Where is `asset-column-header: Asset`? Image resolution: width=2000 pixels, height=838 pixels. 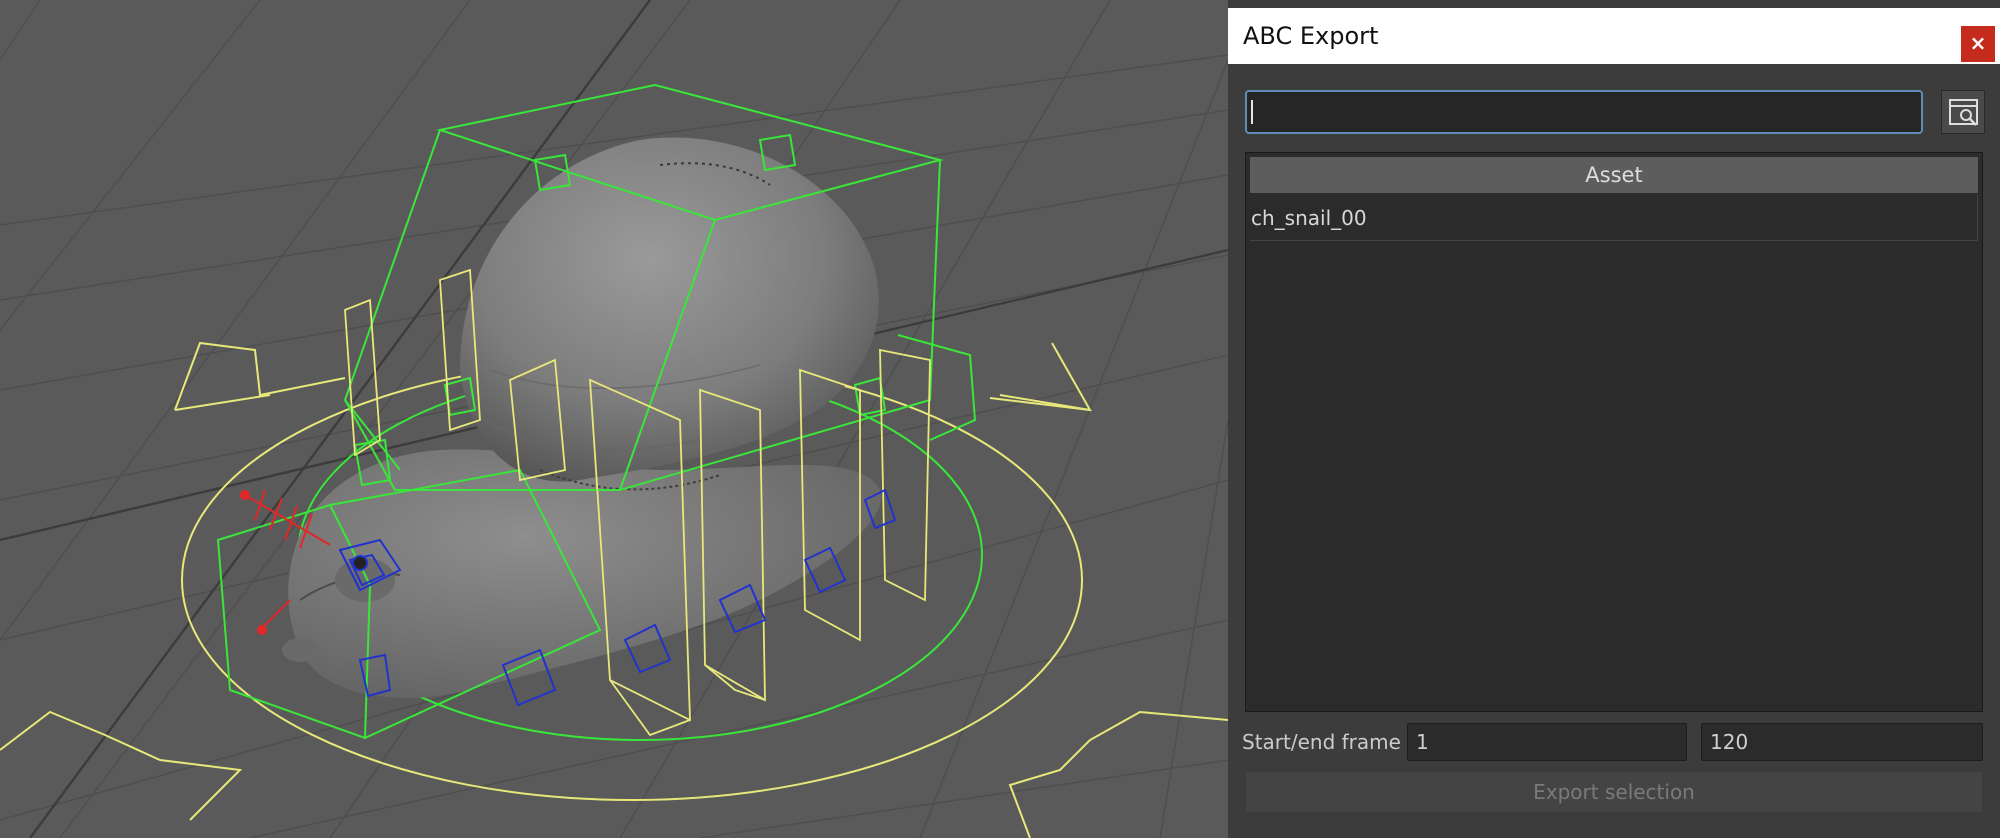 asset-column-header: Asset is located at coordinates (1614, 175).